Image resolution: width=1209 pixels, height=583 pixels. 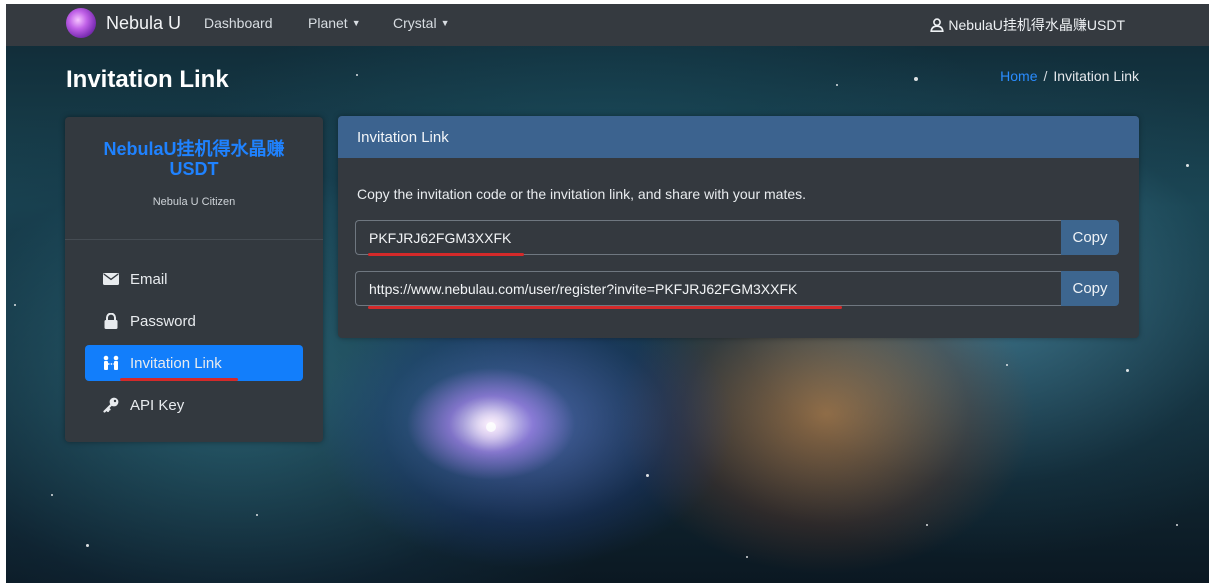 I want to click on user-name: NebulaU挂机得水晶赚USDT, so click(x=1036, y=25).